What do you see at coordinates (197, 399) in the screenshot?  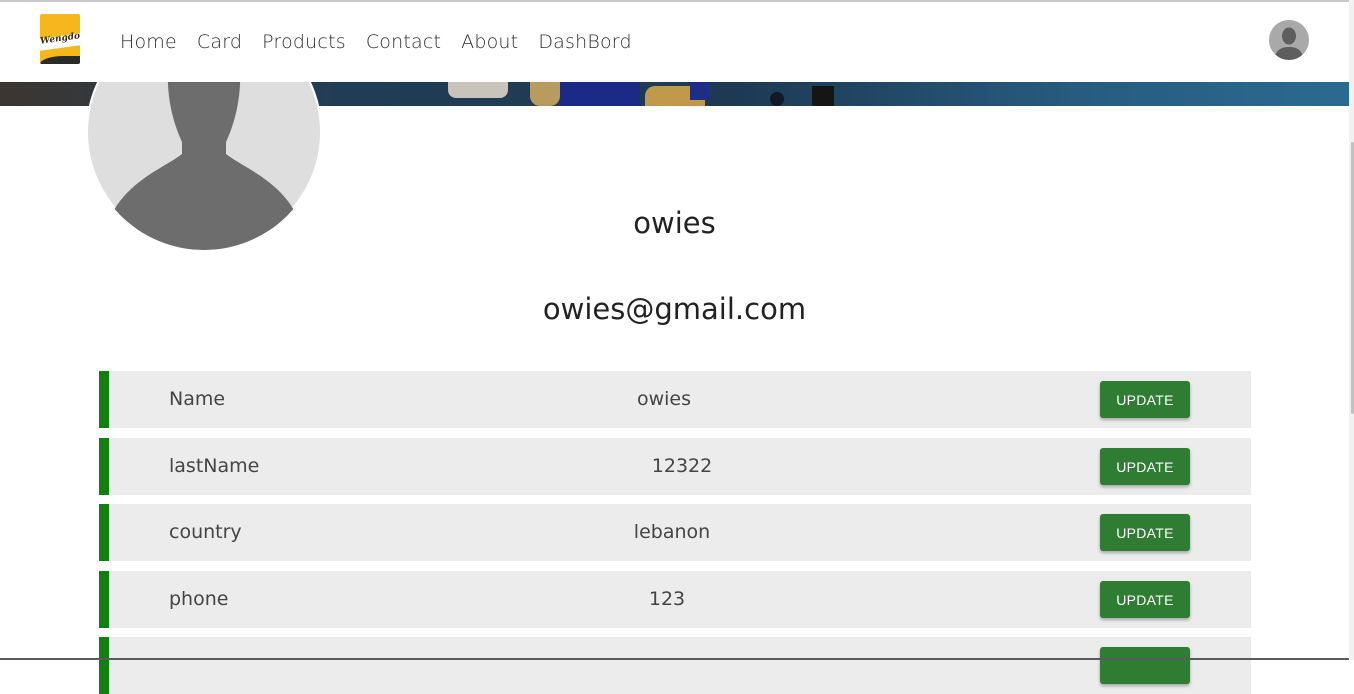 I see `row-label: Name` at bounding box center [197, 399].